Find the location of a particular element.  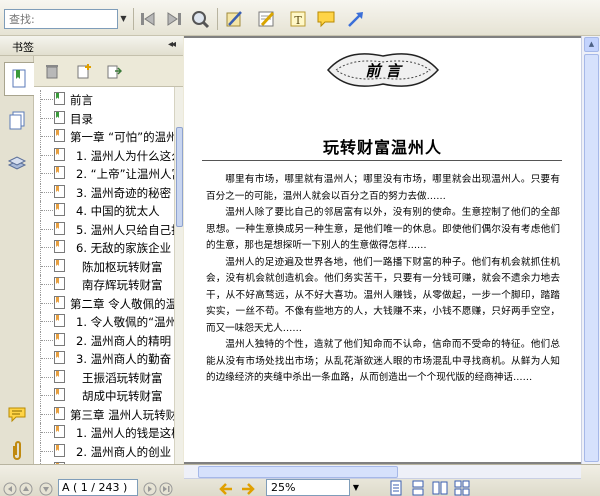

last-page-icon is located at coordinates (174, 19).